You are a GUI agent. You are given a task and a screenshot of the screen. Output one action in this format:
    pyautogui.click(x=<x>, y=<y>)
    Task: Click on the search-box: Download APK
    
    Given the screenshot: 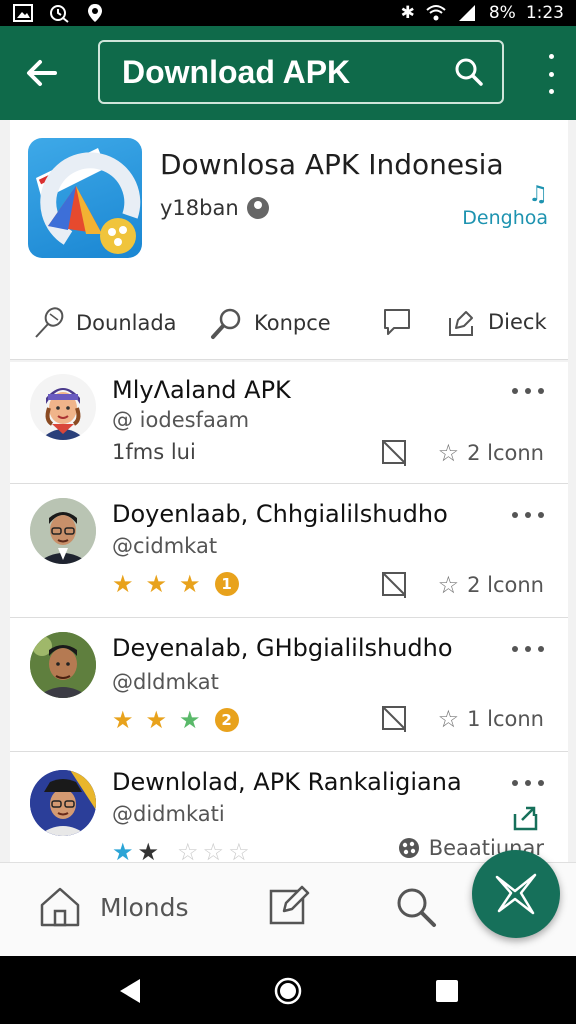 What is the action you would take?
    pyautogui.click(x=301, y=72)
    